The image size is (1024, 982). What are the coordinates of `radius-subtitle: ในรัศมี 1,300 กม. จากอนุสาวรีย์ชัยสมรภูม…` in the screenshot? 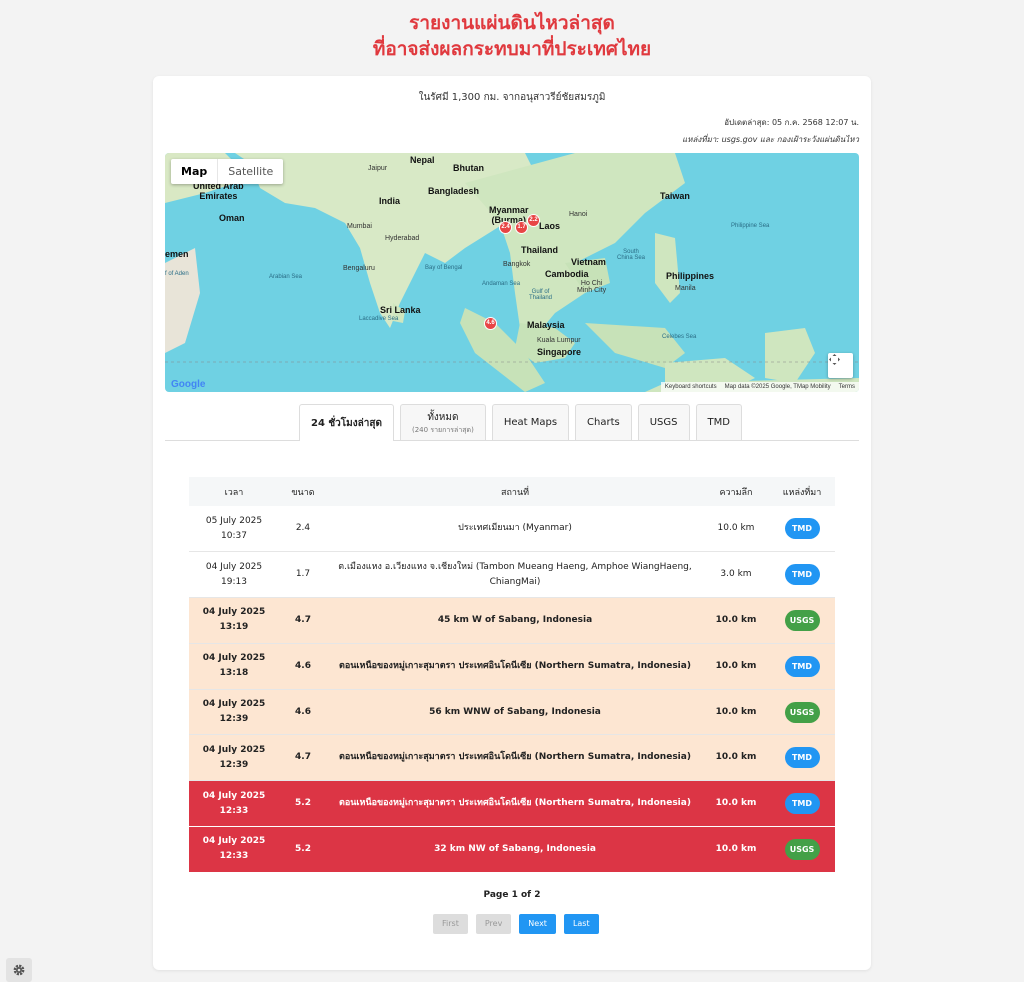 It's located at (512, 97).